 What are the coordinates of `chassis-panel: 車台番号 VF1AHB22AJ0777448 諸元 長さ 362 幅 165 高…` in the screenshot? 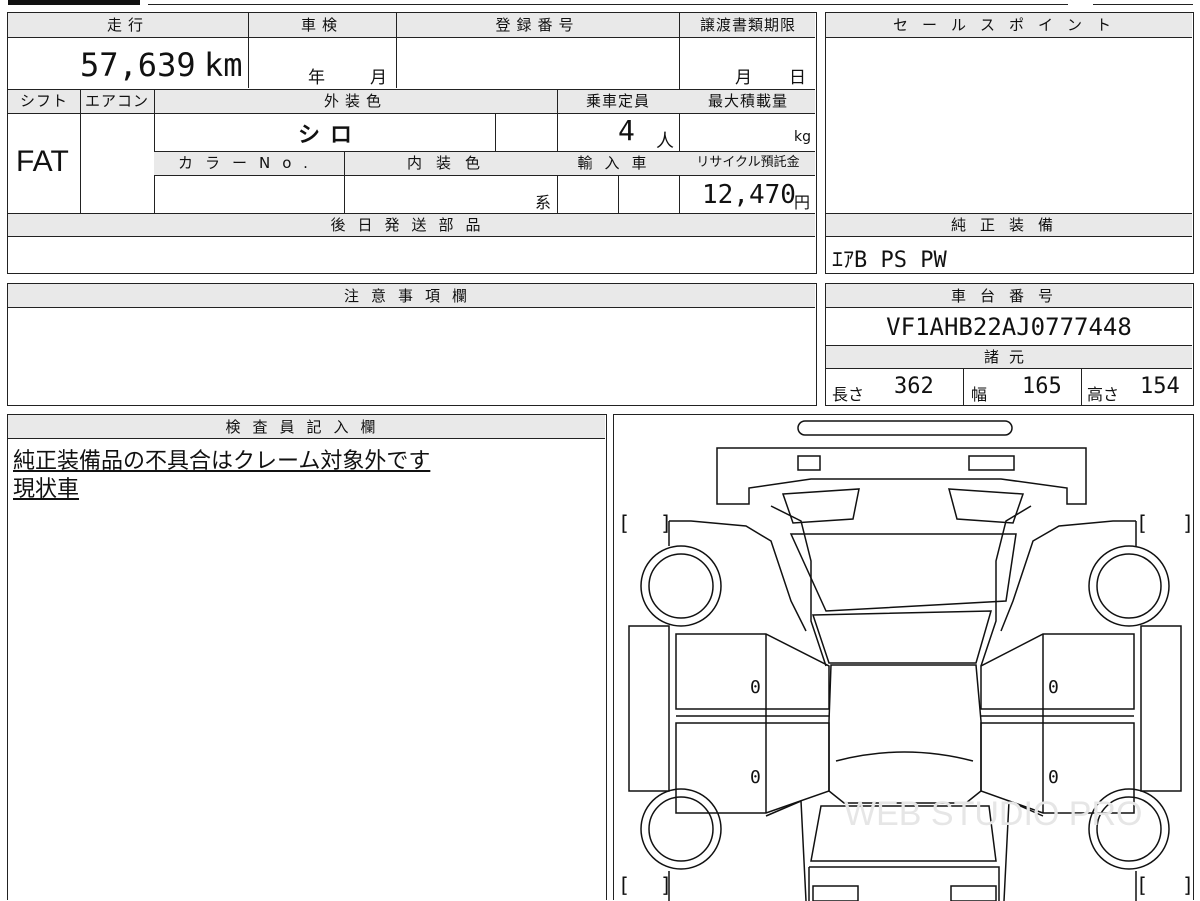 It's located at (1009, 344).